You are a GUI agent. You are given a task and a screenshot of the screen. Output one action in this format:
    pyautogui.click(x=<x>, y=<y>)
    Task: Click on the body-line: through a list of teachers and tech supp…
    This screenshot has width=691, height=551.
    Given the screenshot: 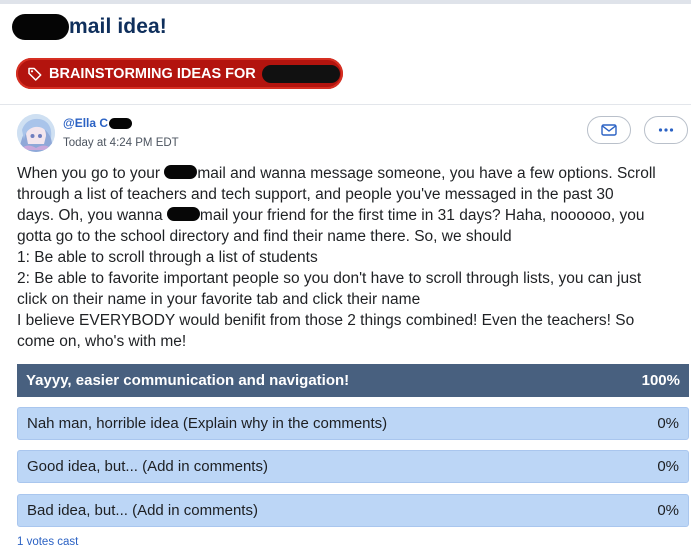 What is the action you would take?
    pyautogui.click(x=354, y=194)
    